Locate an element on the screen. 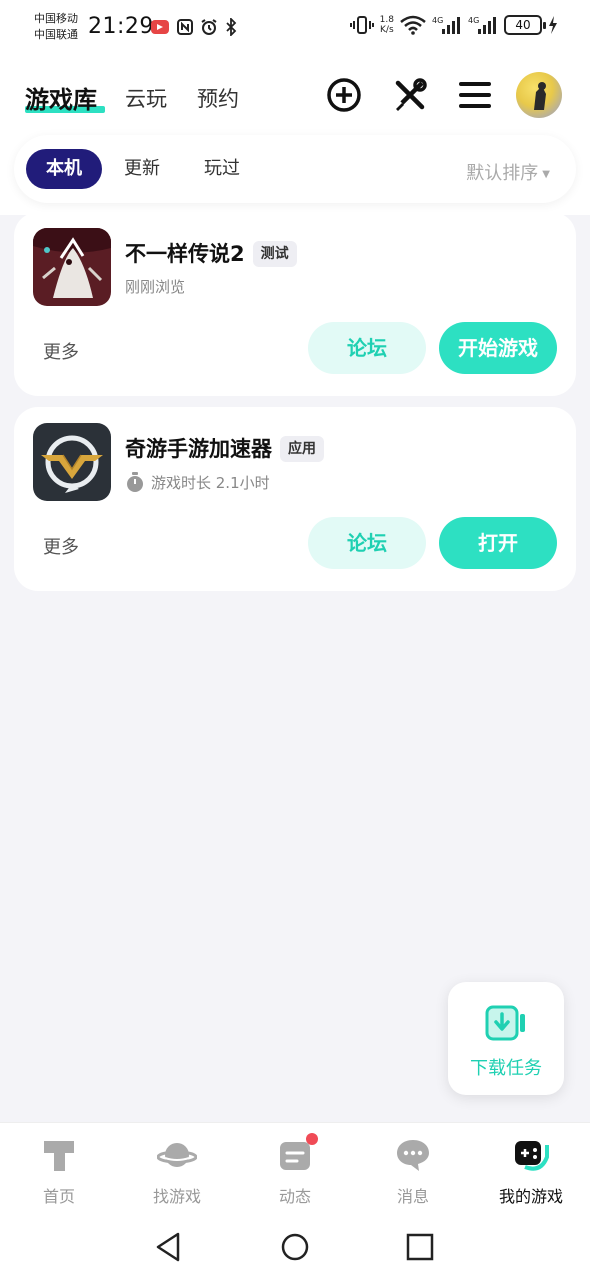 The width and height of the screenshot is (590, 1280). game-tag: 测试 is located at coordinates (274, 254).